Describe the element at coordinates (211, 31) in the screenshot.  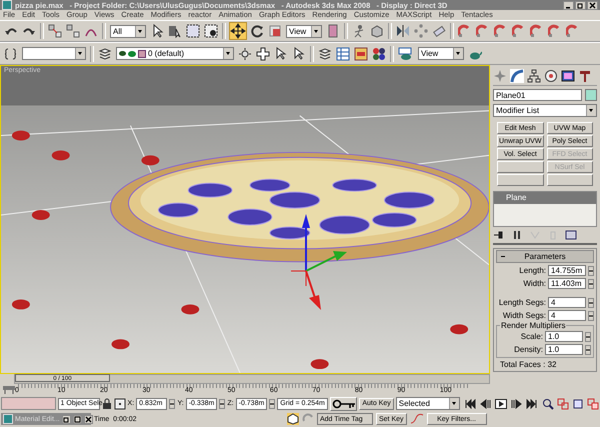
I see `window-crossing-icon` at that location.